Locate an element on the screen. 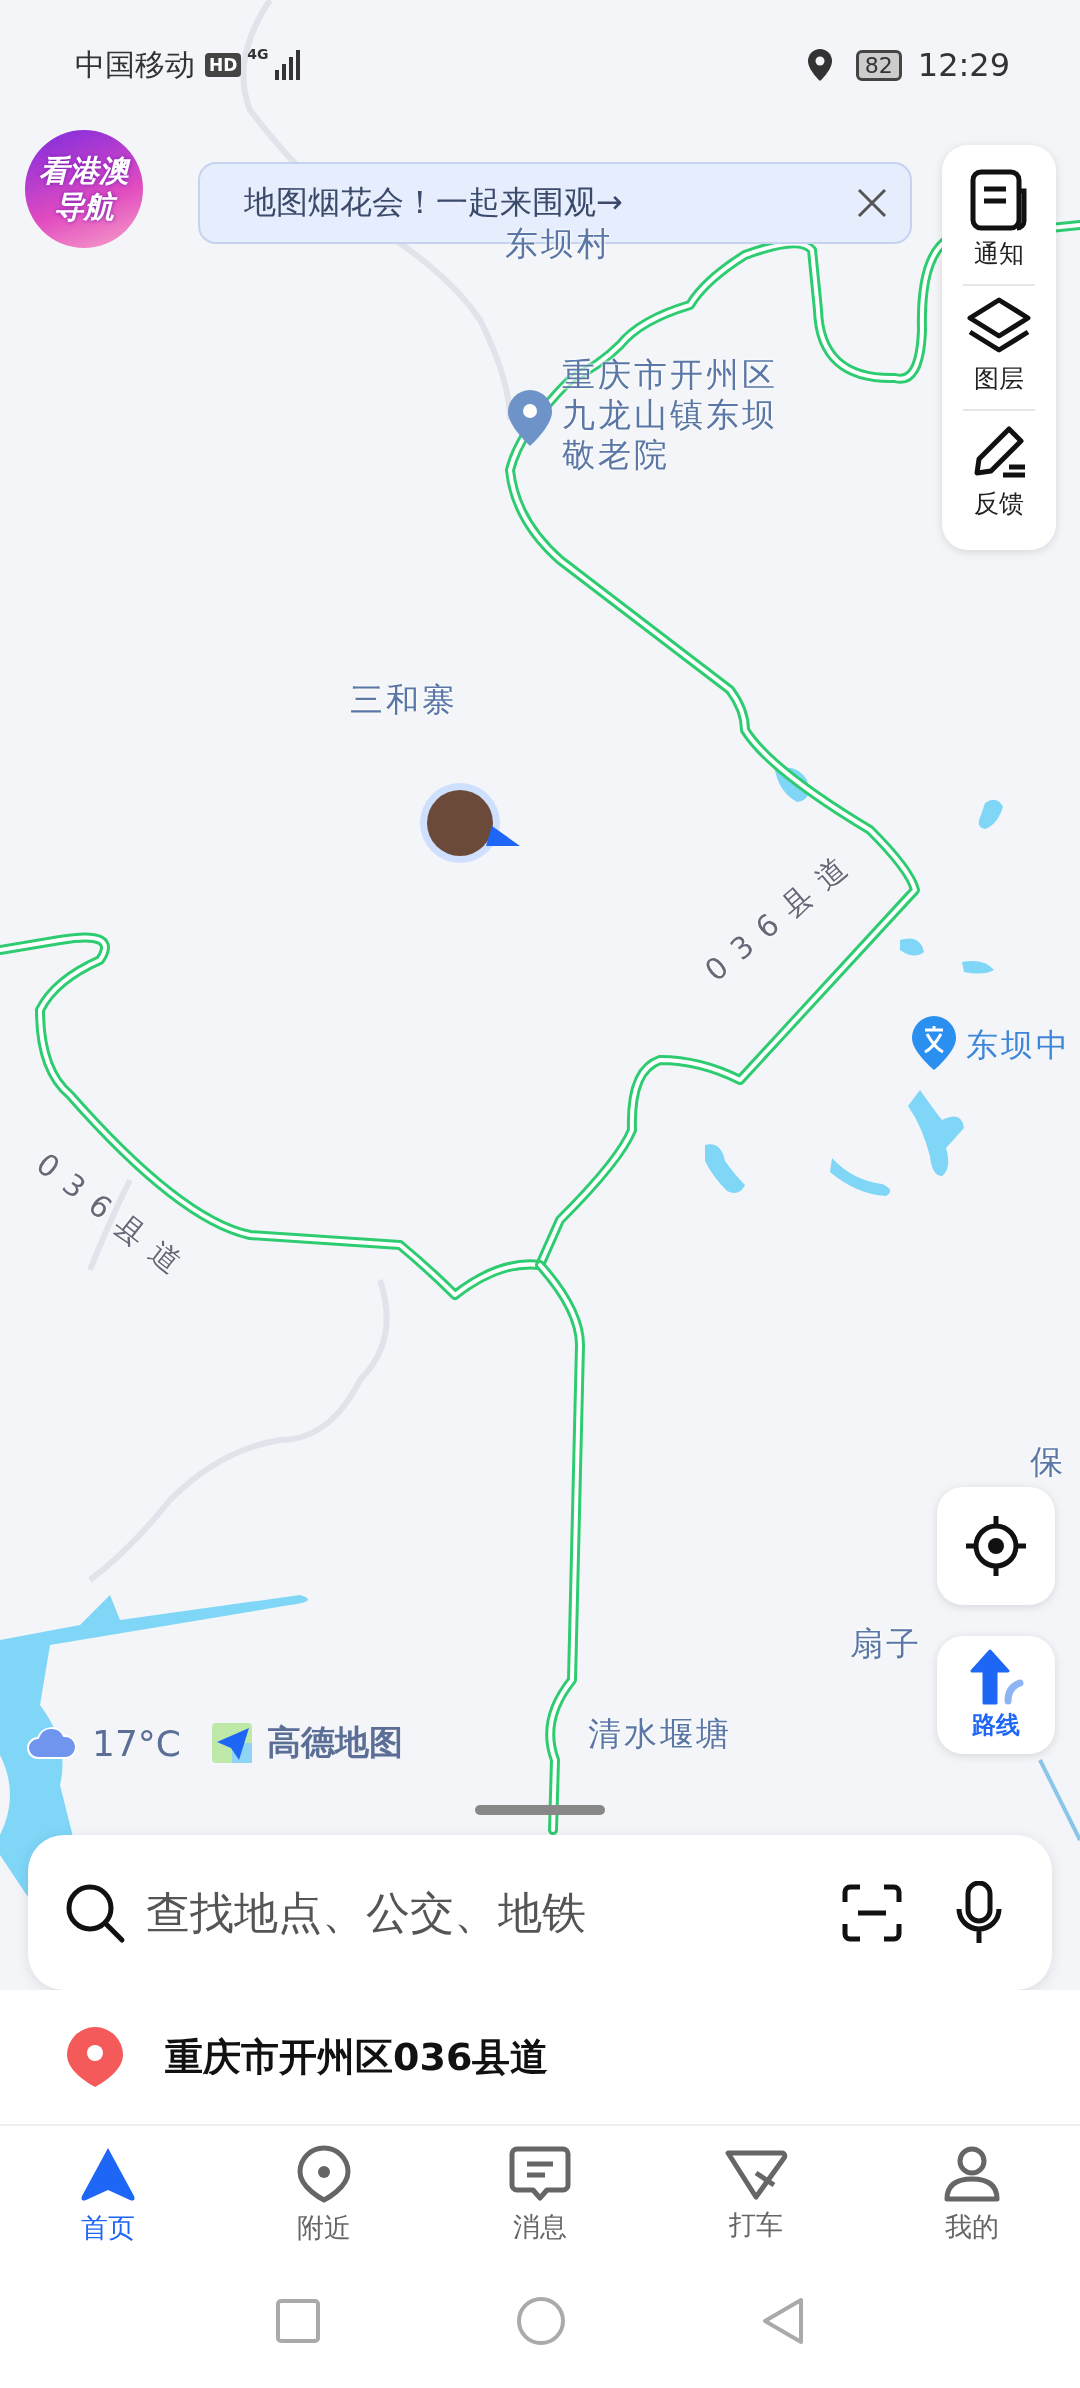 The height and width of the screenshot is (2388, 1080). message-icon is located at coordinates (540, 2174).